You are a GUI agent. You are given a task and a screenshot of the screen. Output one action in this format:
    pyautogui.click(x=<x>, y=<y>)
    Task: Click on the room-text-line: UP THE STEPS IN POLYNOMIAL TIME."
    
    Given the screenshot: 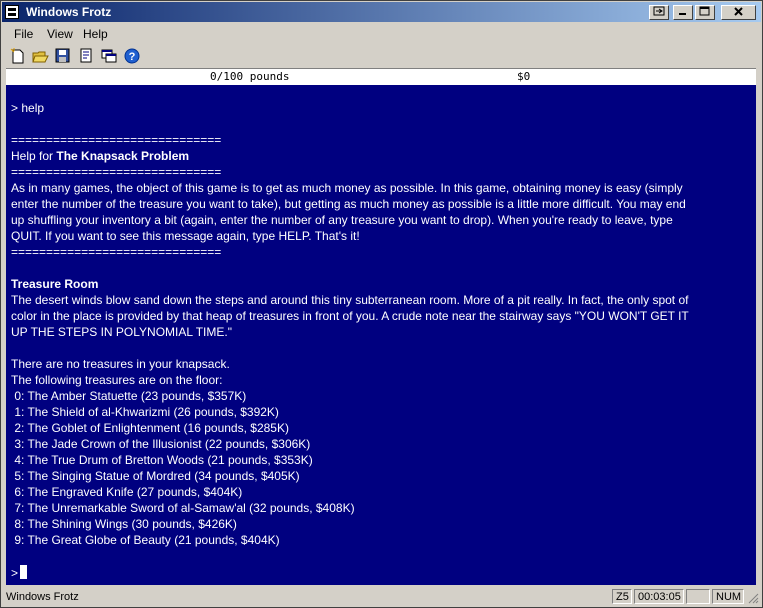 What is the action you would take?
    pyautogui.click(x=121, y=332)
    